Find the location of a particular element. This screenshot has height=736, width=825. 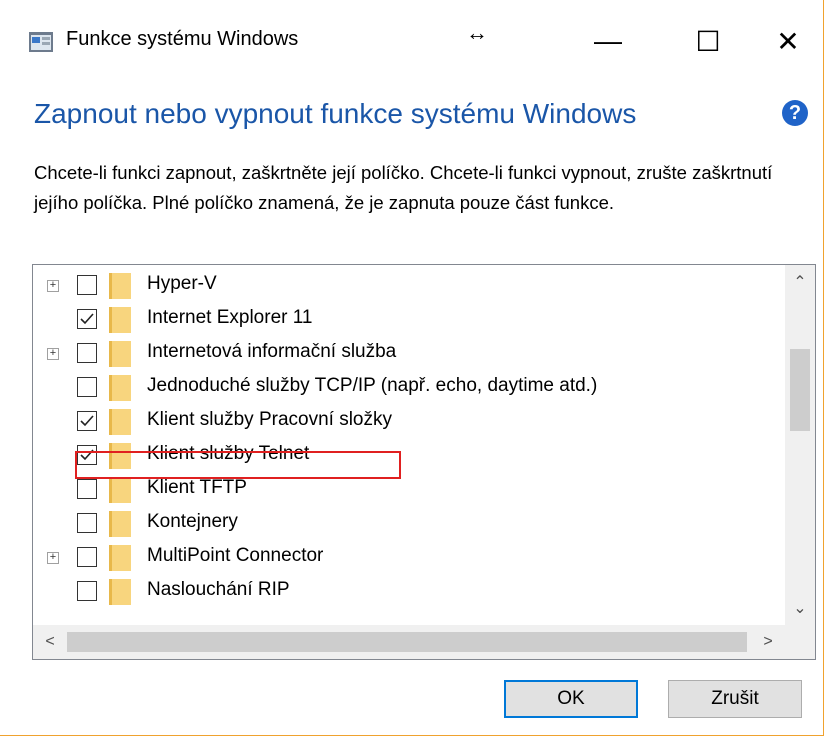

close-button: ✕ is located at coordinates (788, 41).